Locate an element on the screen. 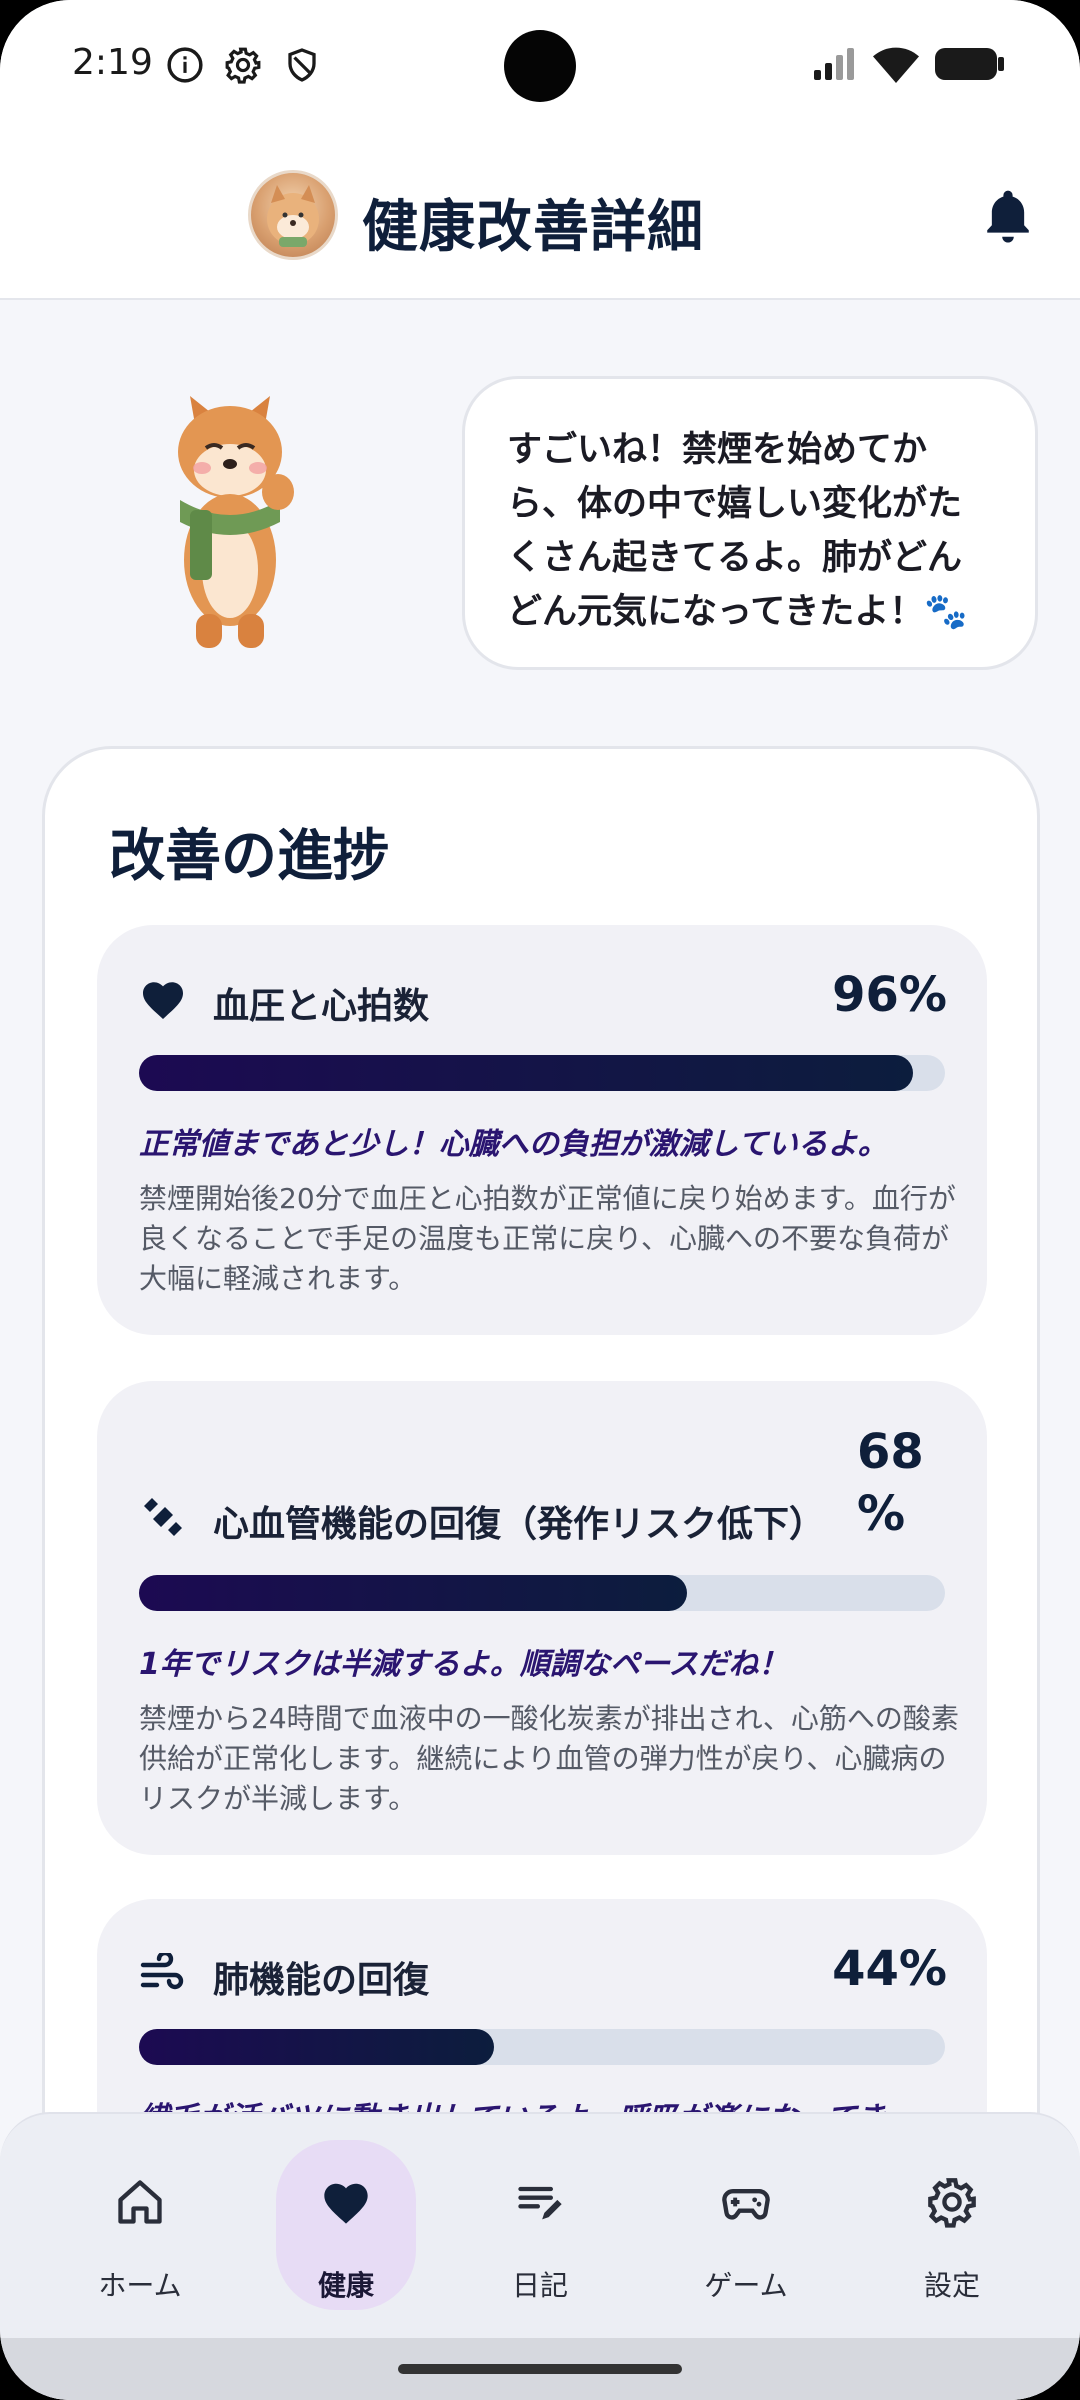 This screenshot has width=1080, height=2400. progress-item-note: 1年でリスクは半減するよ。順調なペースだね！ is located at coordinates (464, 1664).